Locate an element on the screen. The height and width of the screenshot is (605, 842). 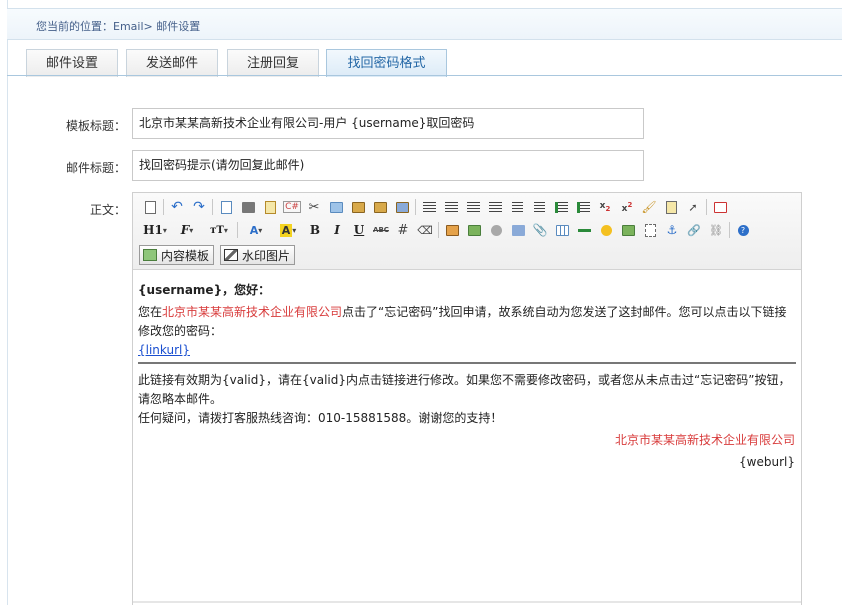
heading-label: H1 is located at coordinates (153, 230).